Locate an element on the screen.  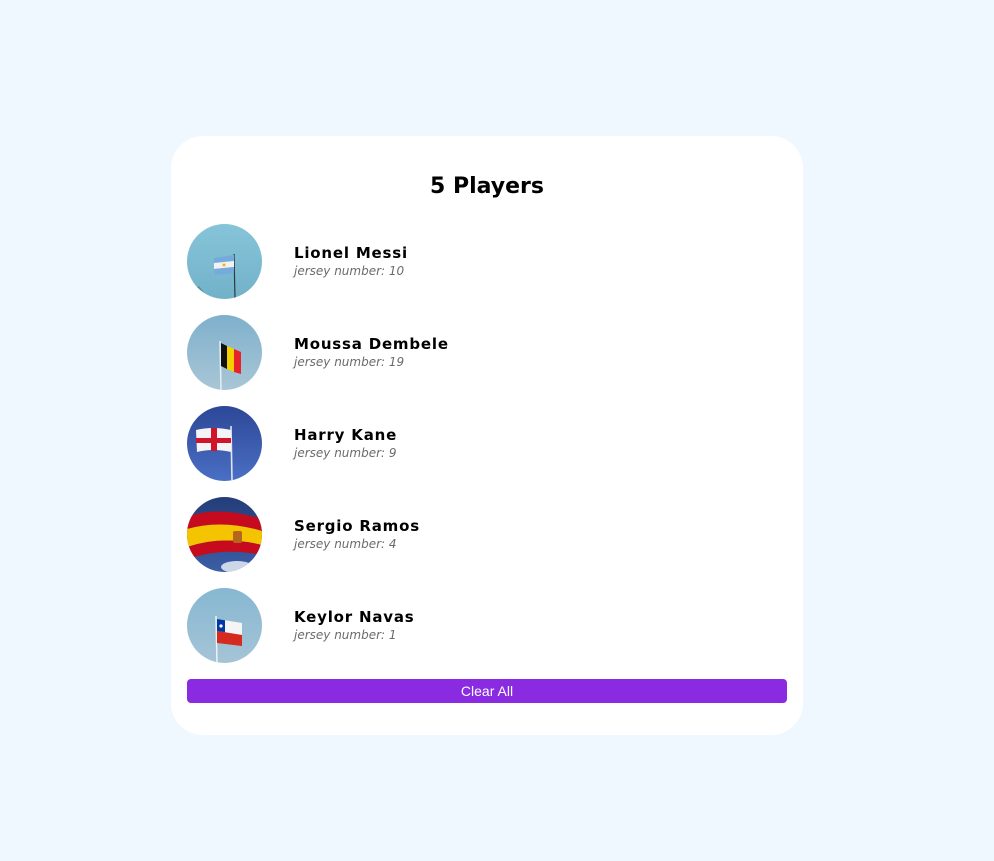
argentina-flag-icon is located at coordinates (224, 261).